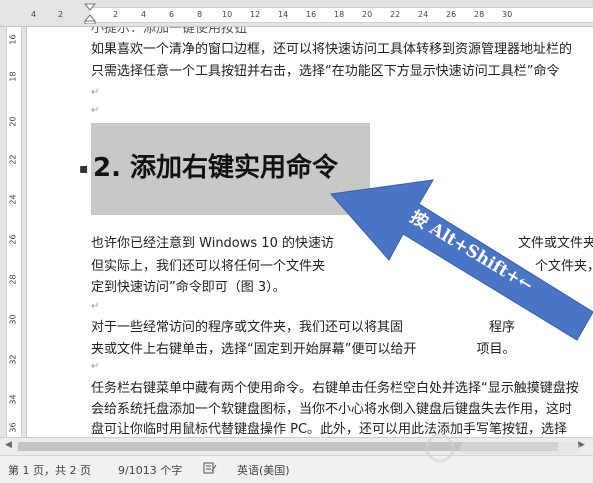  What do you see at coordinates (507, 14) in the screenshot?
I see `ruler-tick: 30` at bounding box center [507, 14].